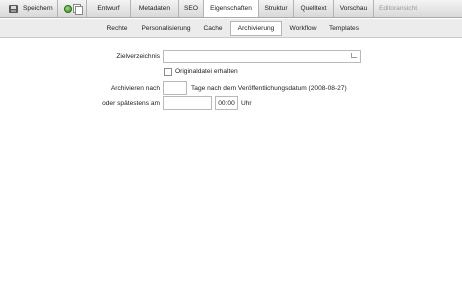  I want to click on save-label: Speichern, so click(38, 8).